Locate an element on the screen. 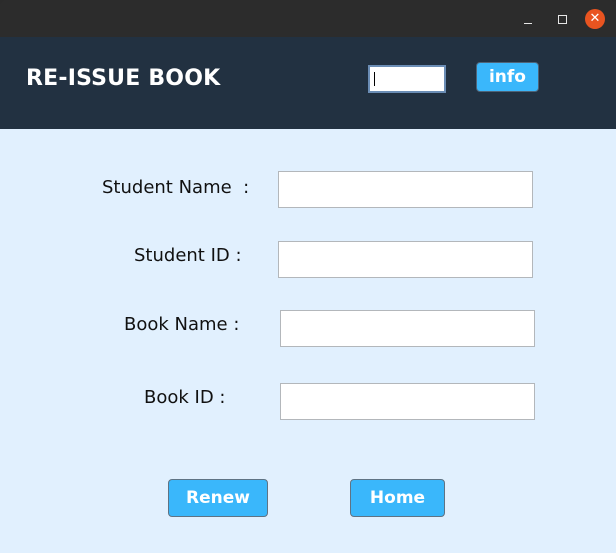 Image resolution: width=616 pixels, height=553 pixels. close-icon: ✕ is located at coordinates (595, 18).